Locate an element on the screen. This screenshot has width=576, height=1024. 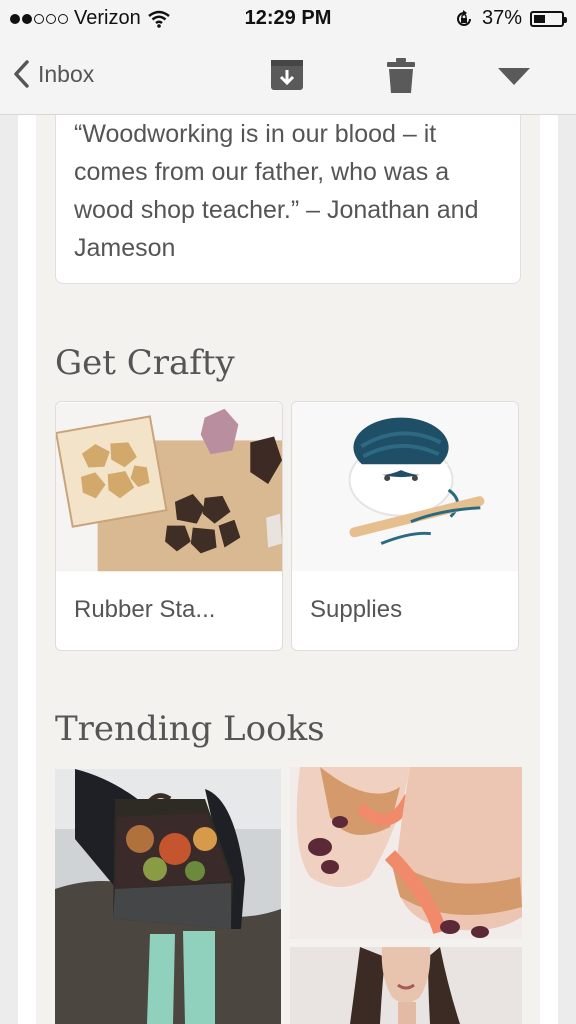
rotation-lock-icon is located at coordinates (464, 17).